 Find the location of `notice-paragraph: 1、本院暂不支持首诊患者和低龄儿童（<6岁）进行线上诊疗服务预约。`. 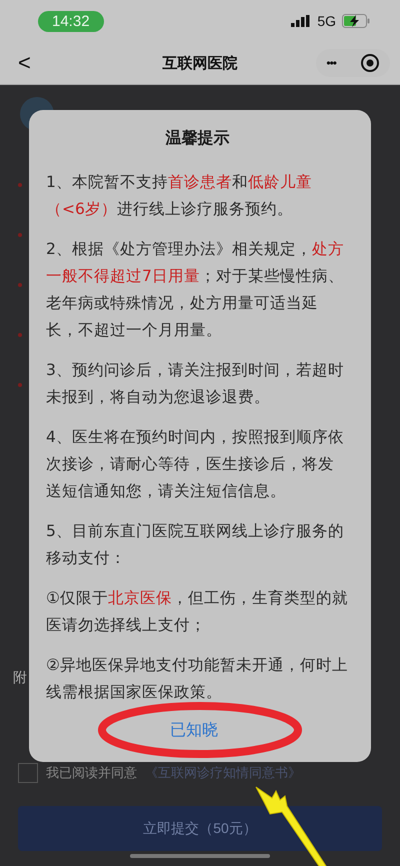

notice-paragraph: 1、本院暂不支持首诊患者和低龄儿童（<6岁）进行线上诊疗服务预约。 is located at coordinates (179, 196).